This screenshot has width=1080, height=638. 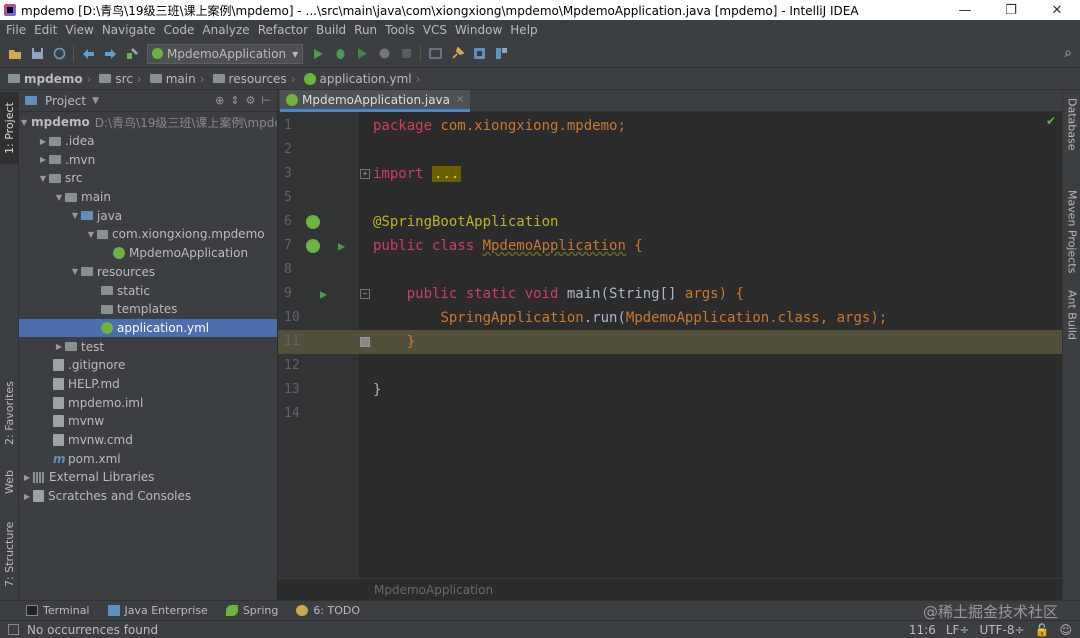 What do you see at coordinates (148, 197) in the screenshot?
I see `tree-item-main: ▼ main` at bounding box center [148, 197].